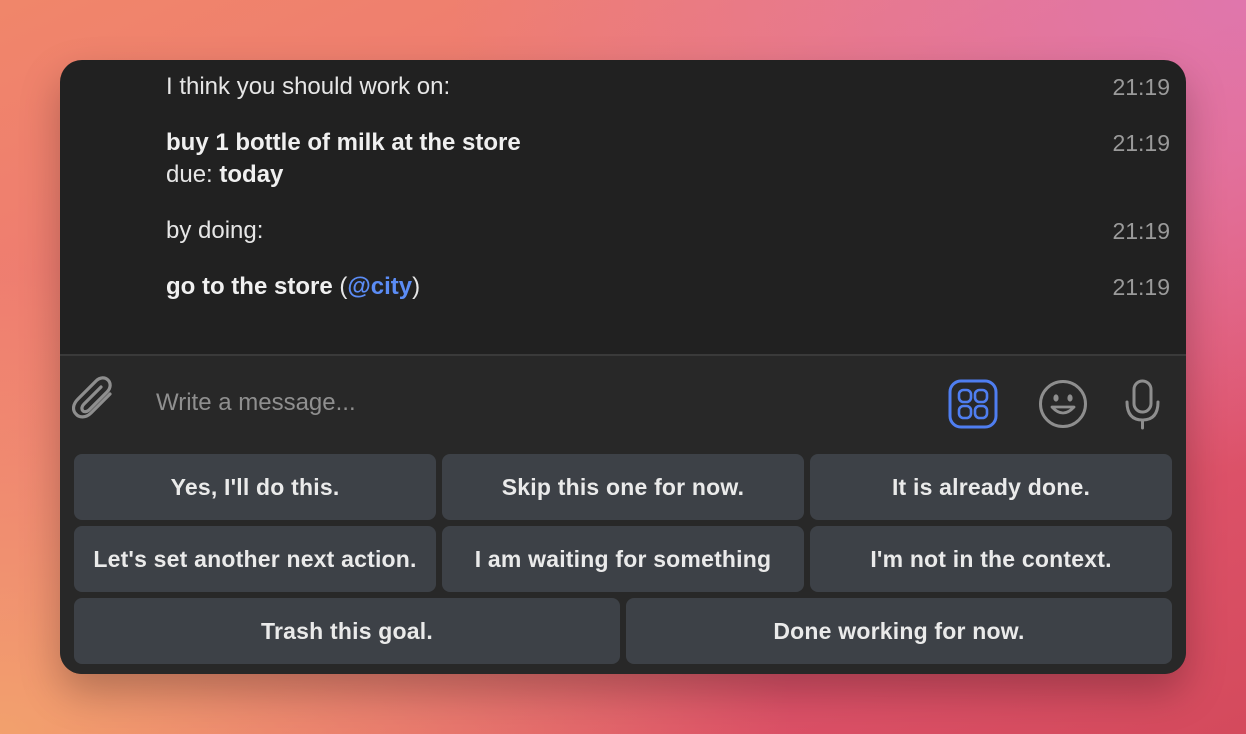 Image resolution: width=1246 pixels, height=734 pixels. I want to click on action-text: go to the store, so click(249, 286).